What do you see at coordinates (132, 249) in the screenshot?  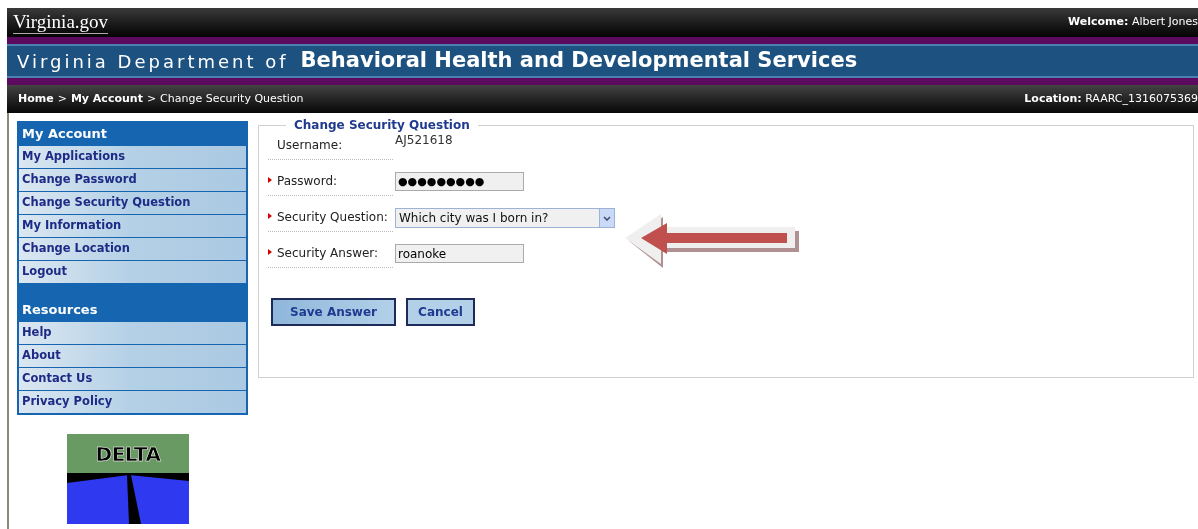 I see `sidebar-link: Change Location` at bounding box center [132, 249].